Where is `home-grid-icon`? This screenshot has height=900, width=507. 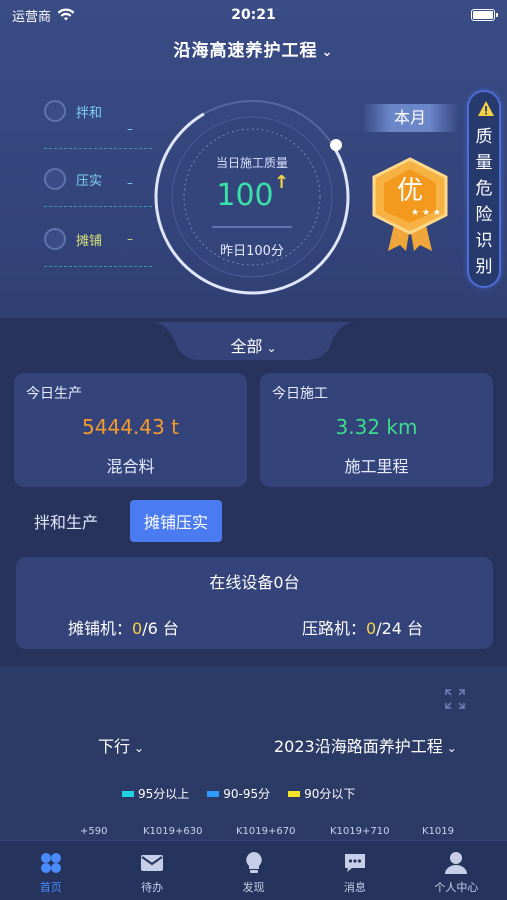
home-grid-icon is located at coordinates (50, 863).